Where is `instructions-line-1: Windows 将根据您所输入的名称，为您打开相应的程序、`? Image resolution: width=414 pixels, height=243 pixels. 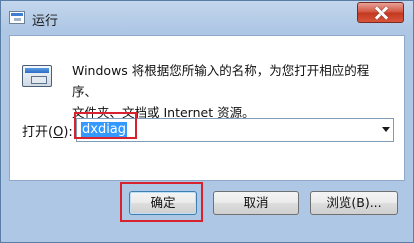 instructions-line-1: Windows 将根据您所输入的名称，为您打开相应的程序、 is located at coordinates (221, 81).